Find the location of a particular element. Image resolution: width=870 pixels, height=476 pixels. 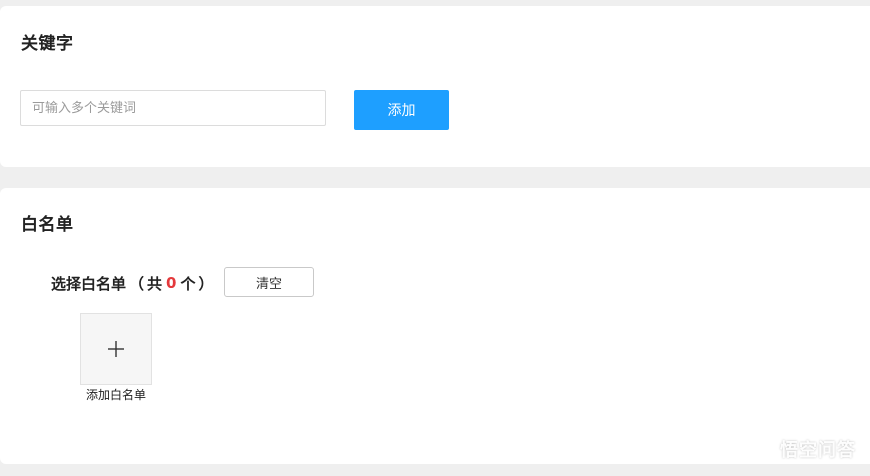

watermark-text: 悟空问答 is located at coordinates (818, 450).